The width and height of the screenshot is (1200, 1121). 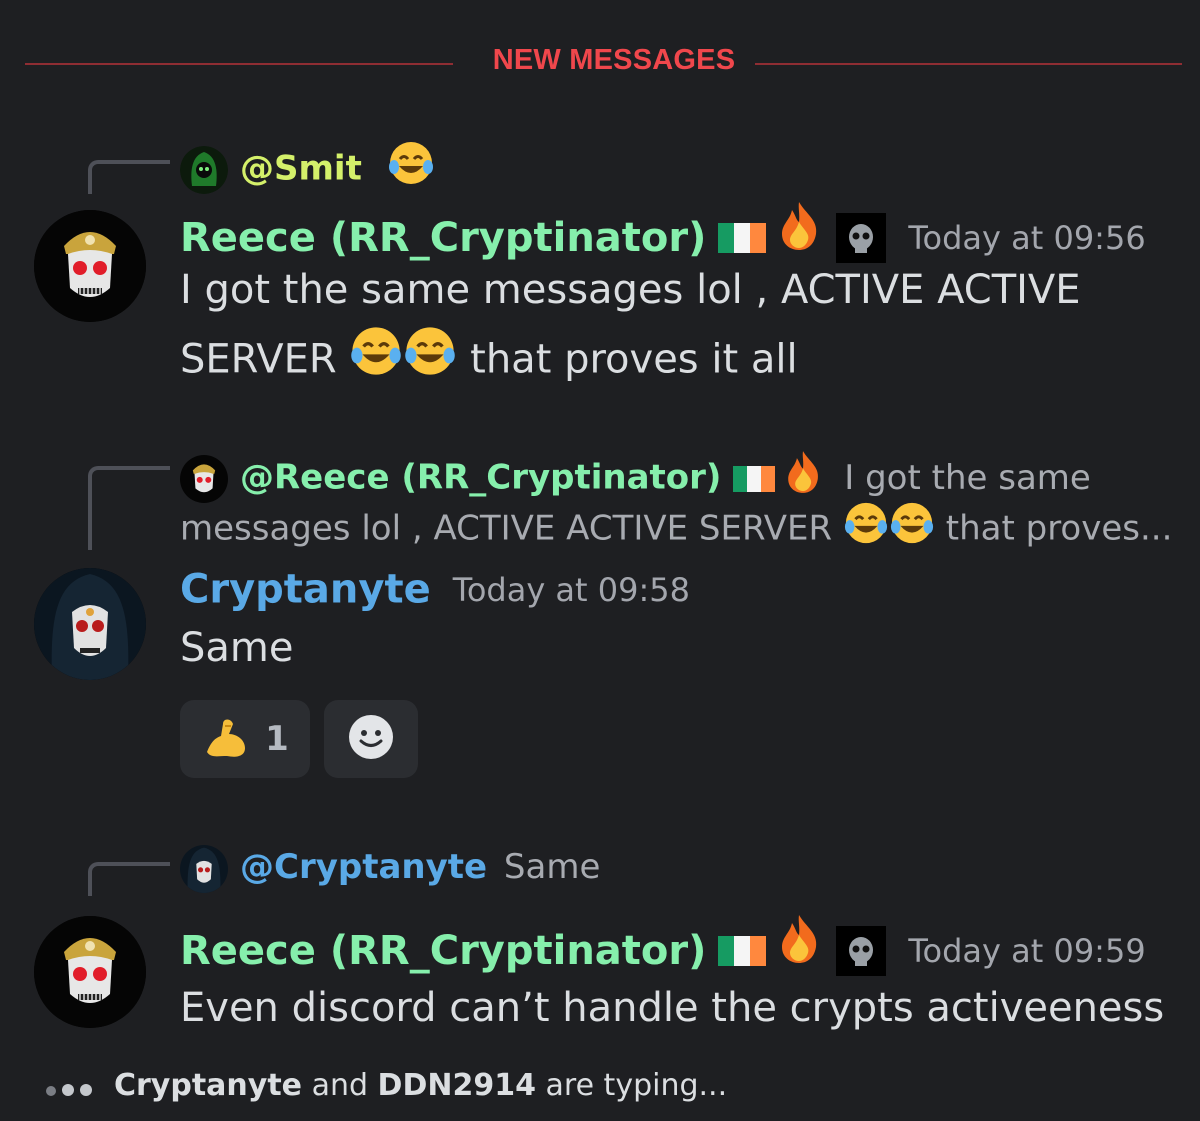 What do you see at coordinates (1027, 951) in the screenshot?
I see `timestamp: Today at 09:59` at bounding box center [1027, 951].